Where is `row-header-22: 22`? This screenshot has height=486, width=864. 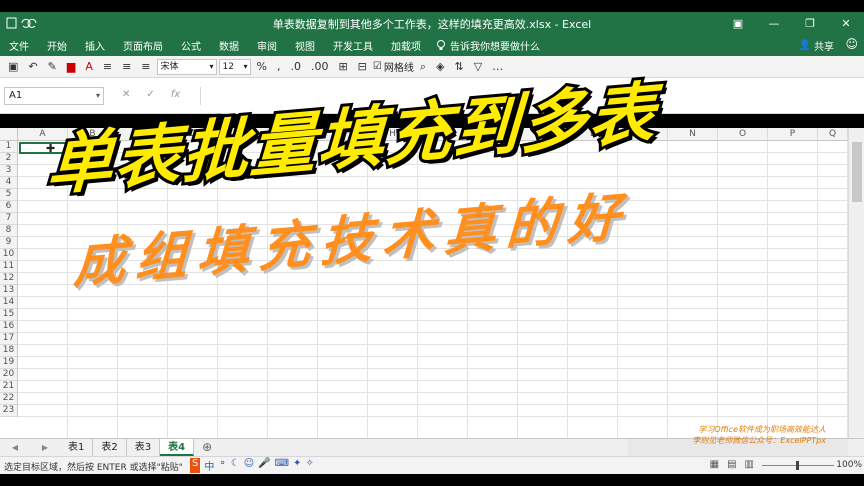
row-header-22: 22 is located at coordinates (9, 399).